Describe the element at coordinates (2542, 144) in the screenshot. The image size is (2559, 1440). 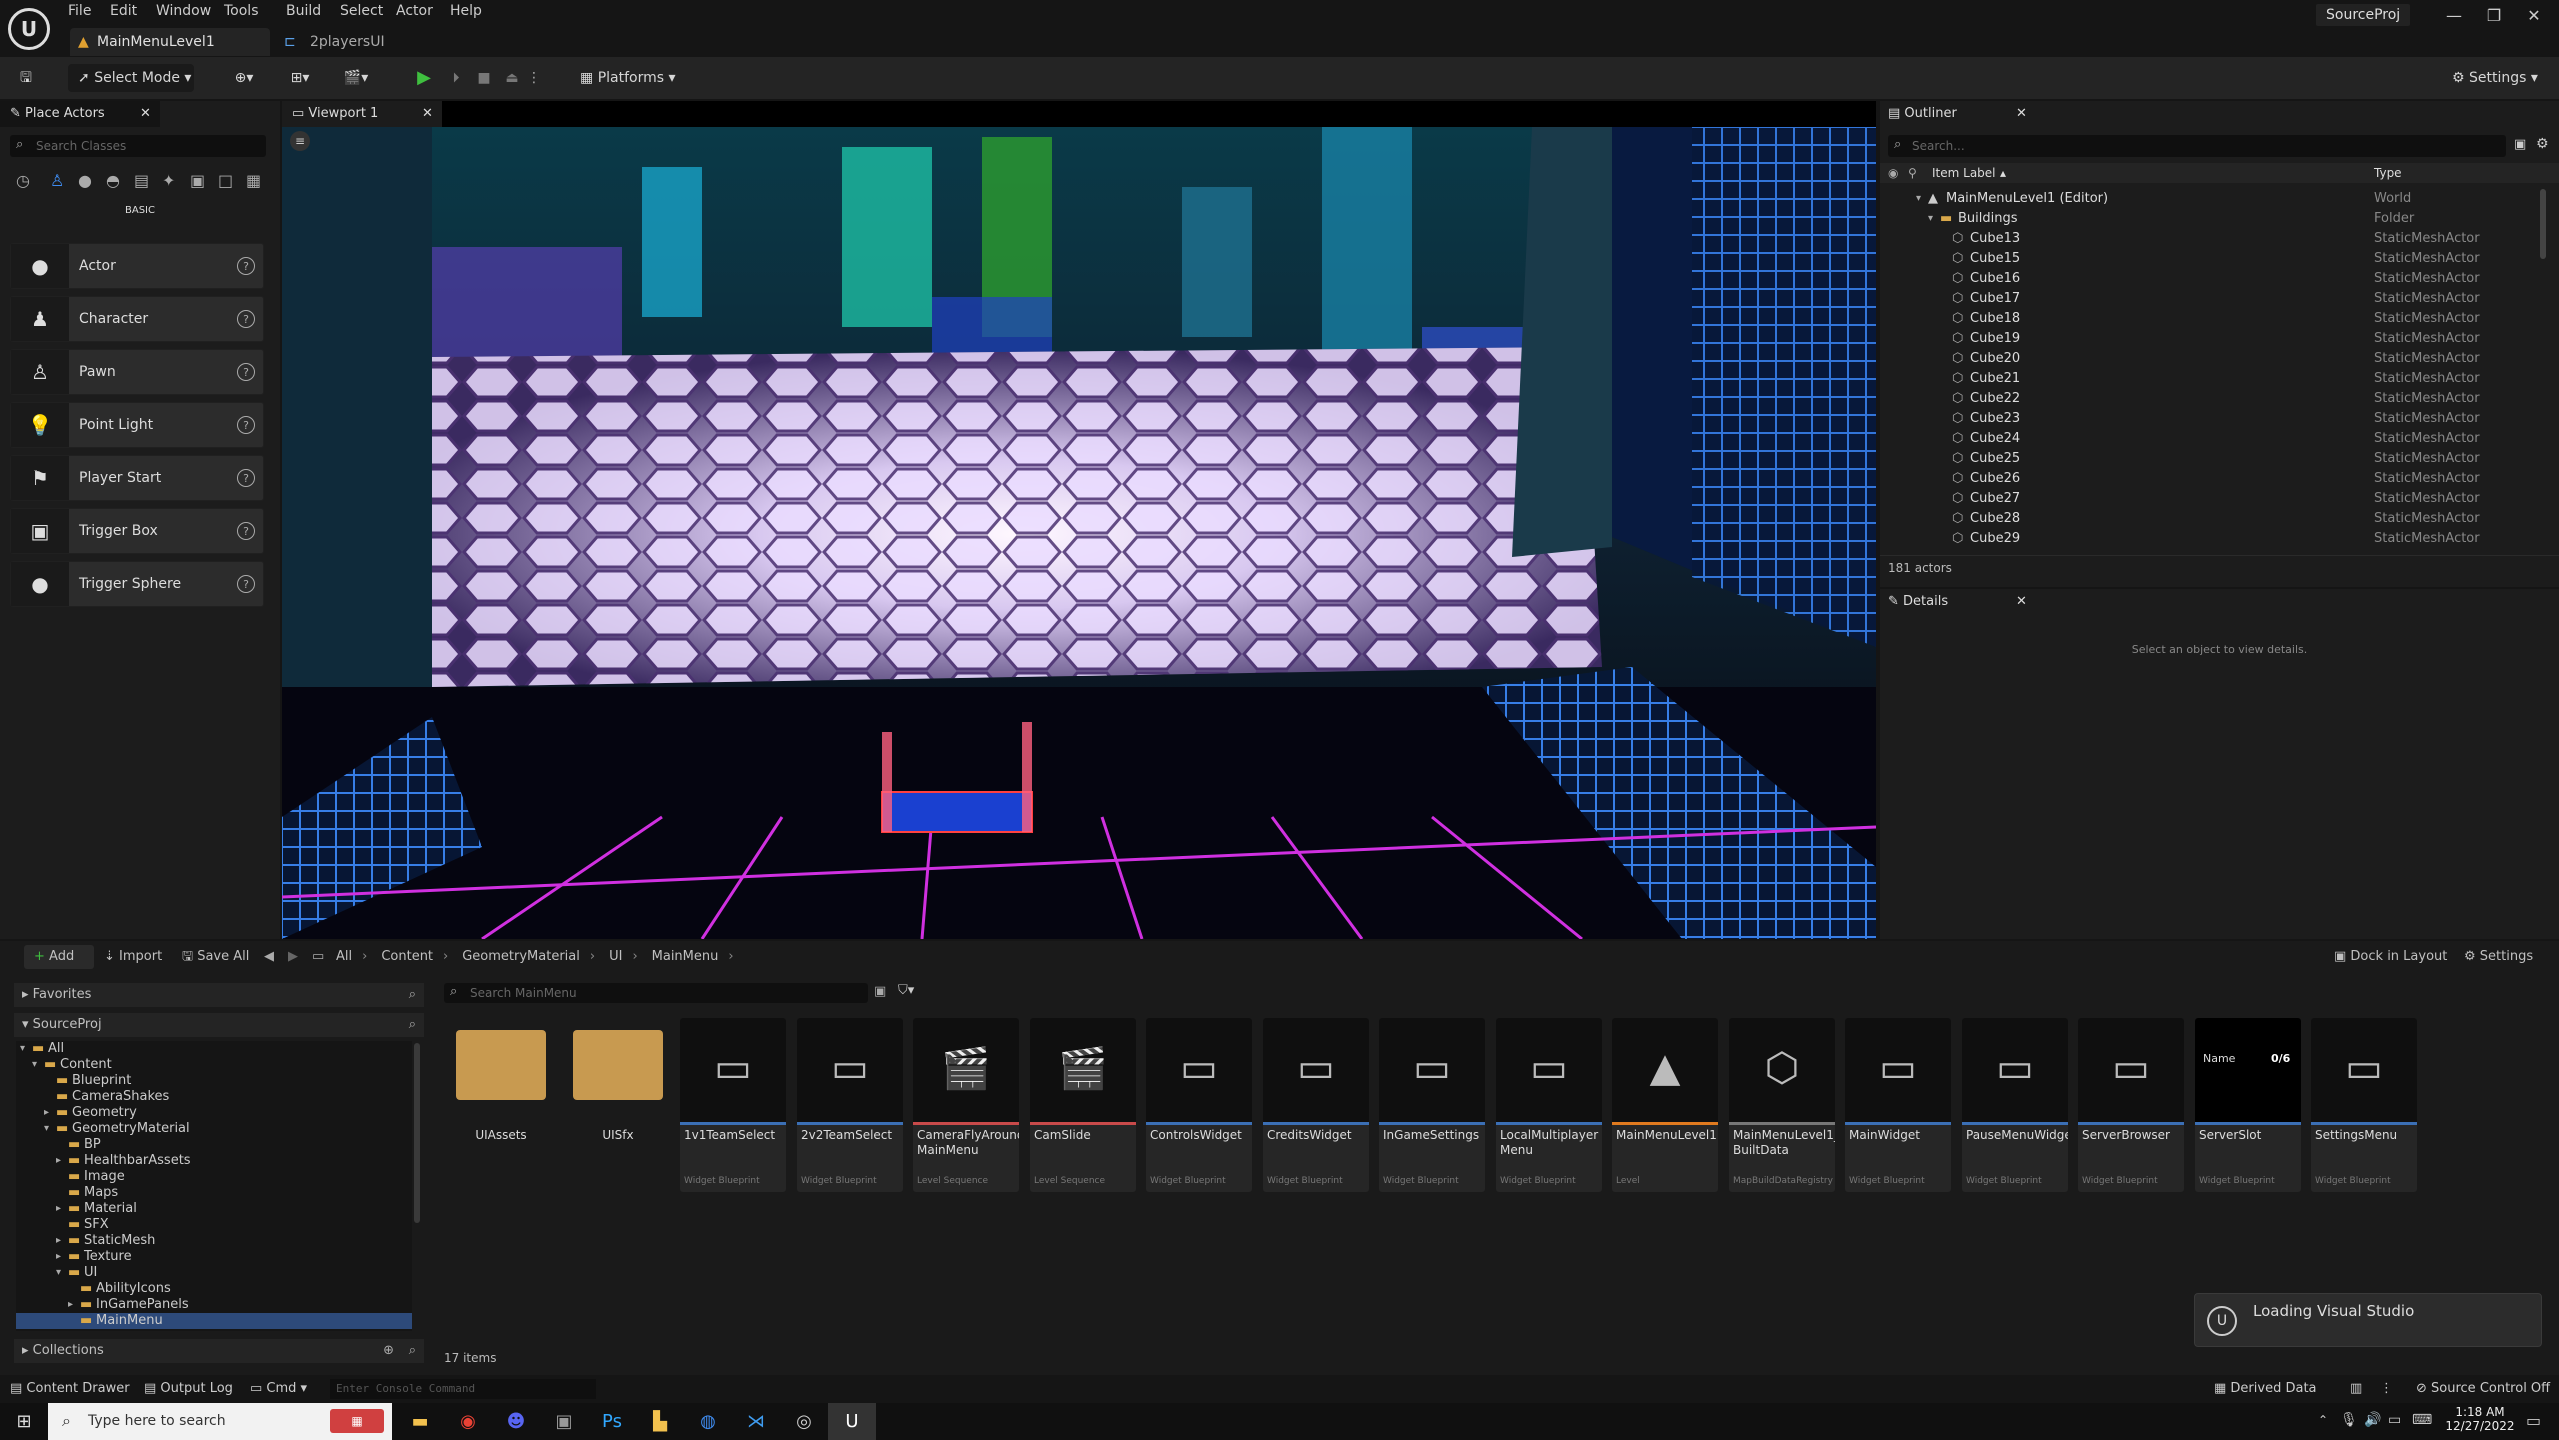
I see `gear-icon: ⚙` at that location.